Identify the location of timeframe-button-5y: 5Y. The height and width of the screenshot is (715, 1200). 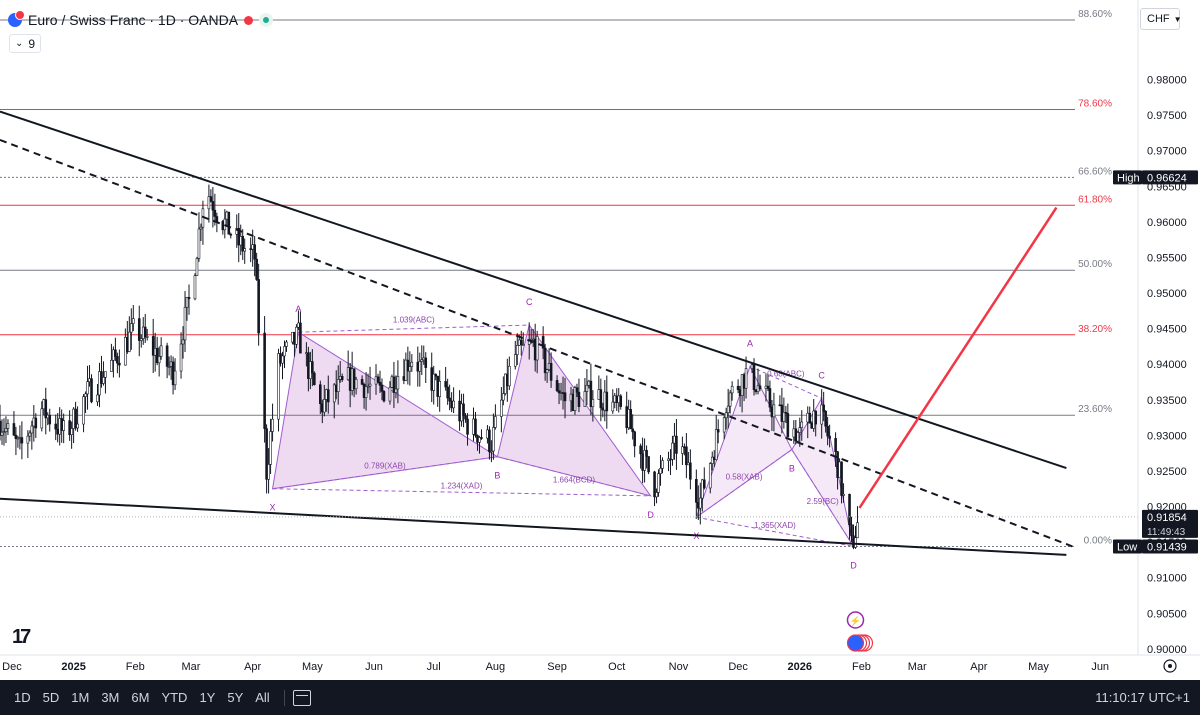
(235, 697).